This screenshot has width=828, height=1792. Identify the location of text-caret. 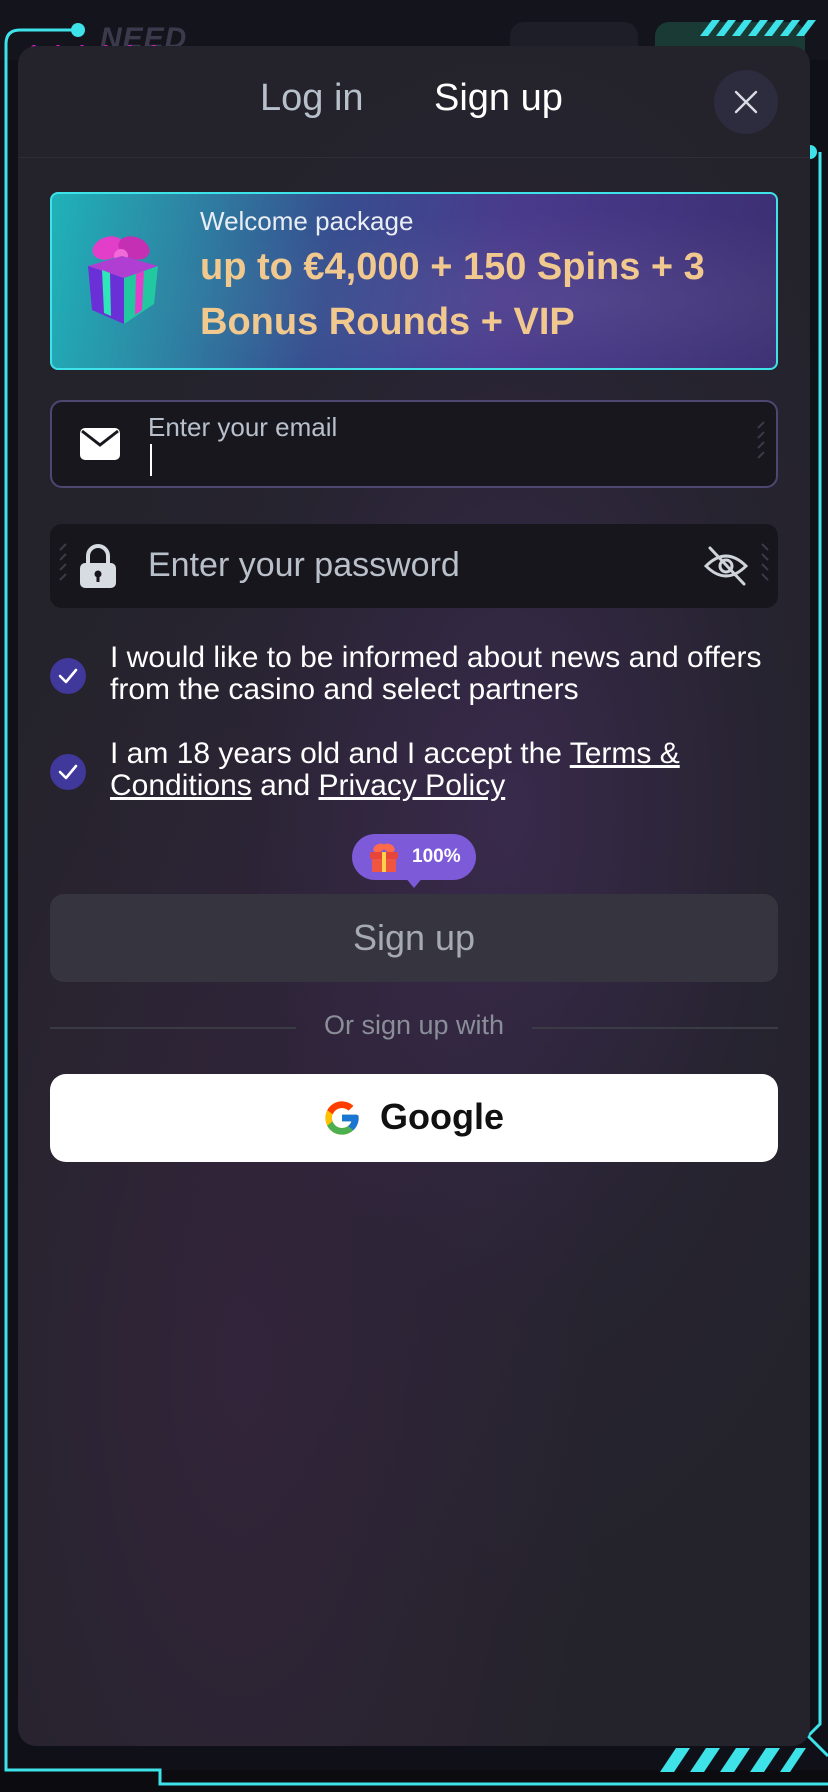
(151, 460).